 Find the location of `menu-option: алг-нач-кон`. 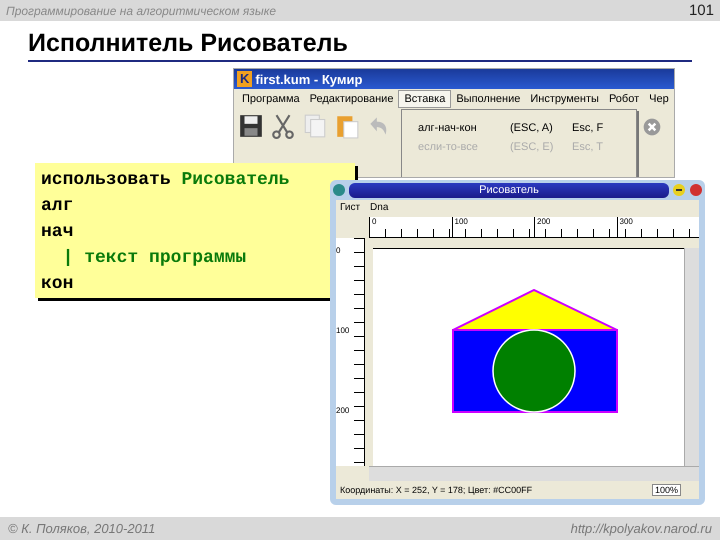

menu-option: алг-нач-кон is located at coordinates (464, 131).